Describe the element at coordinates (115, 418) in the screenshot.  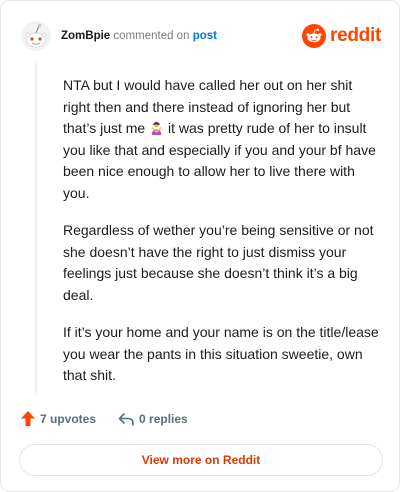
I see `comment-actions: 7 upvotes 0 replies` at that location.